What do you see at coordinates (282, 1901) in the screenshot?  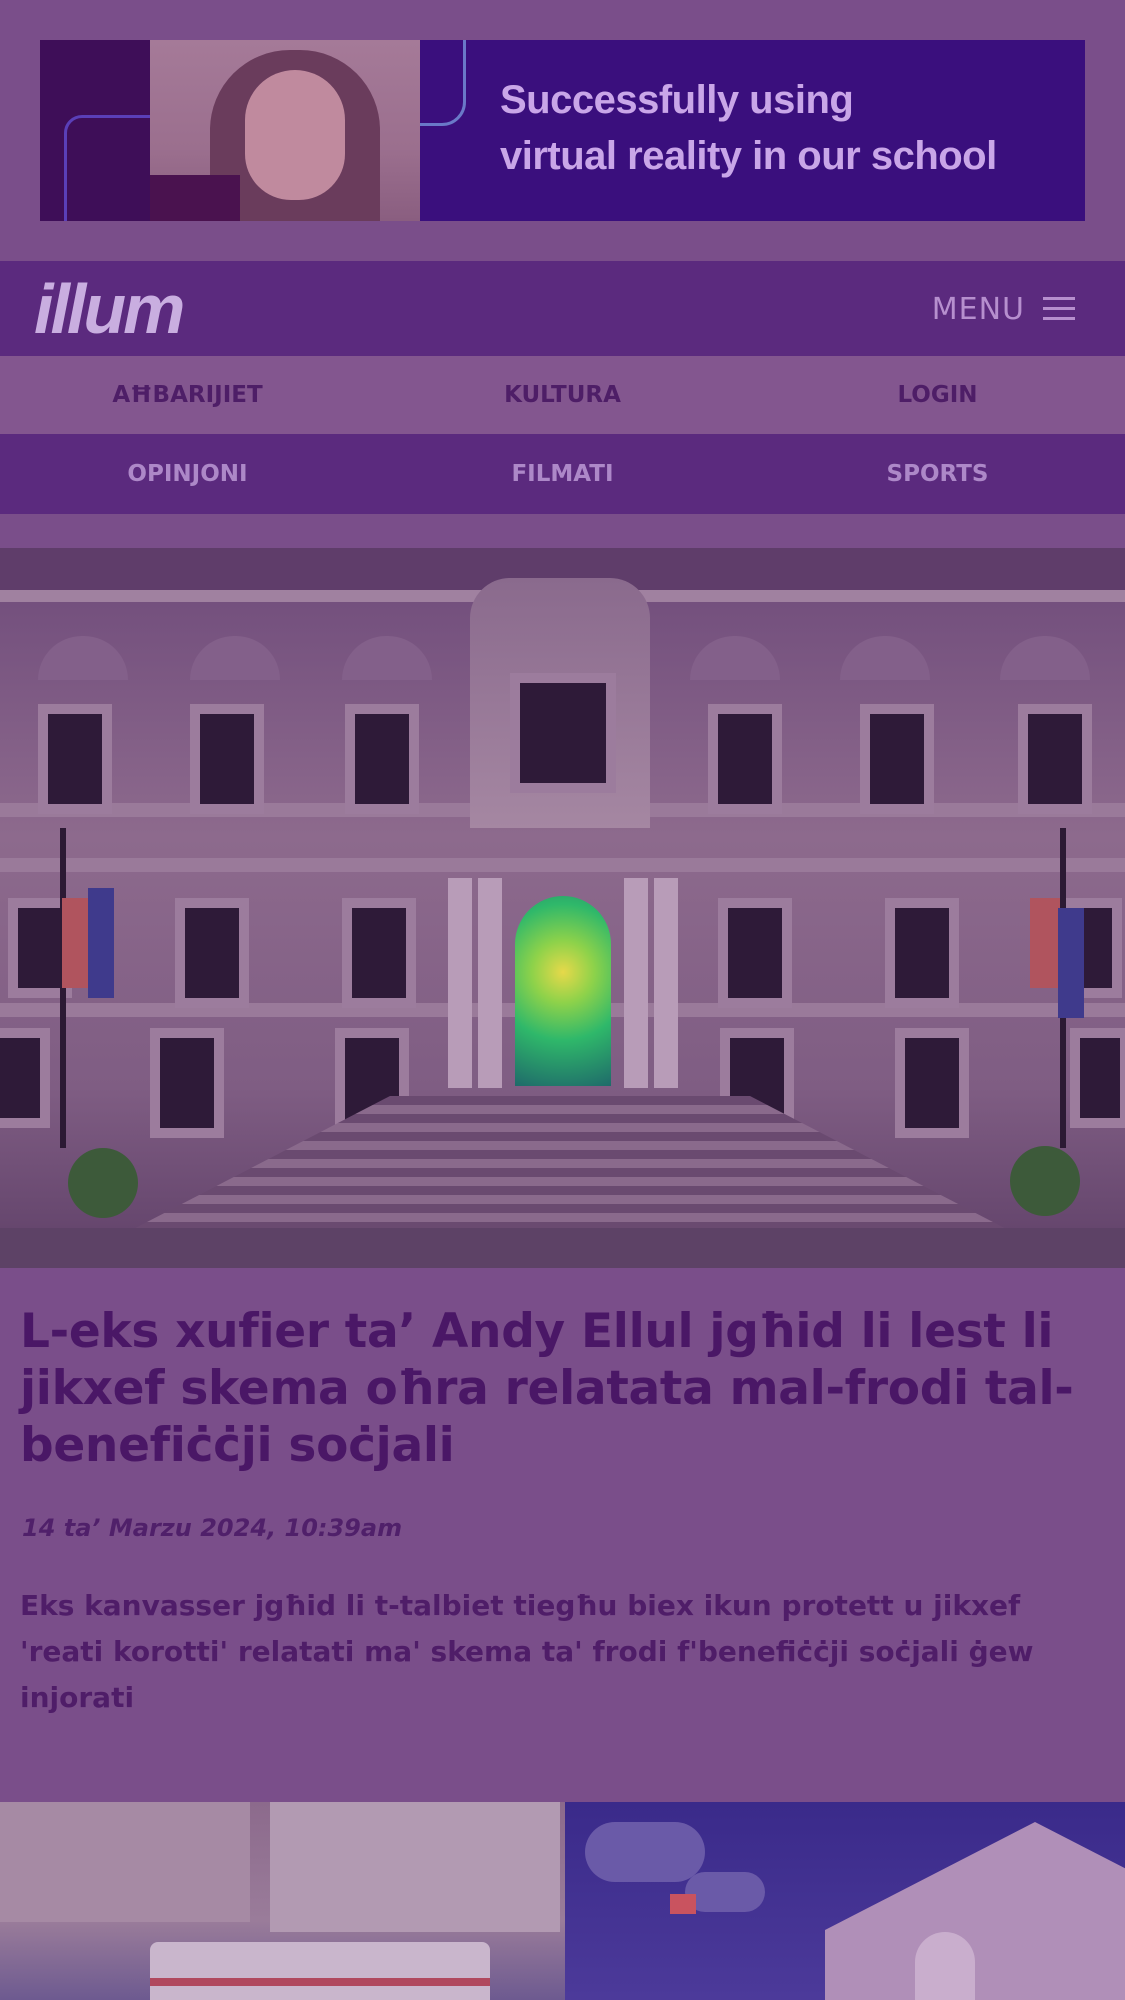 I see `article-thumbnail-left` at bounding box center [282, 1901].